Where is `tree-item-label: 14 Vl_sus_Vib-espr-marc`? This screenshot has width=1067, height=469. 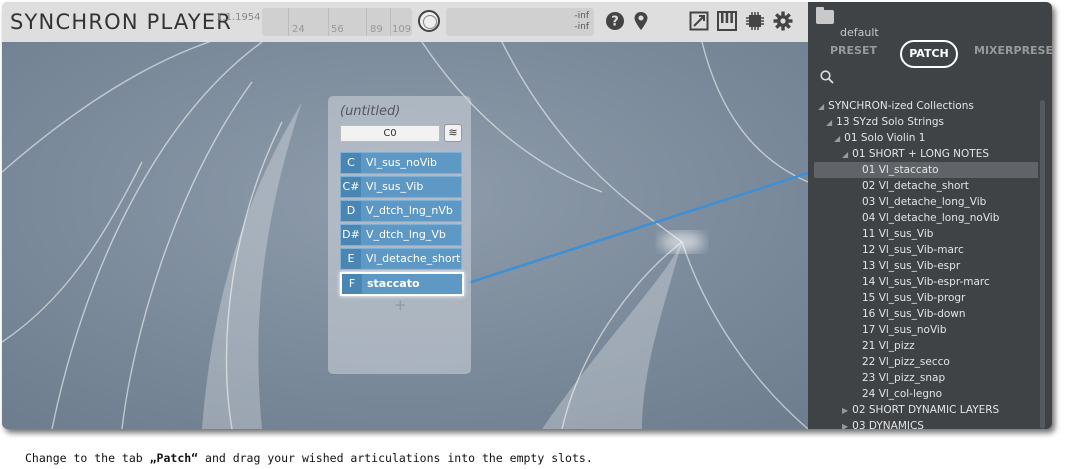 tree-item-label: 14 Vl_sus_Vib-espr-marc is located at coordinates (926, 282).